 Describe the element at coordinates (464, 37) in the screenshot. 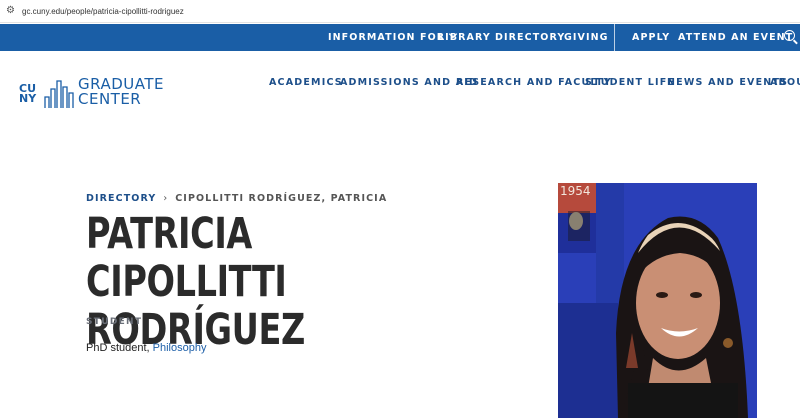

I see `library-link: LIBRARY` at that location.